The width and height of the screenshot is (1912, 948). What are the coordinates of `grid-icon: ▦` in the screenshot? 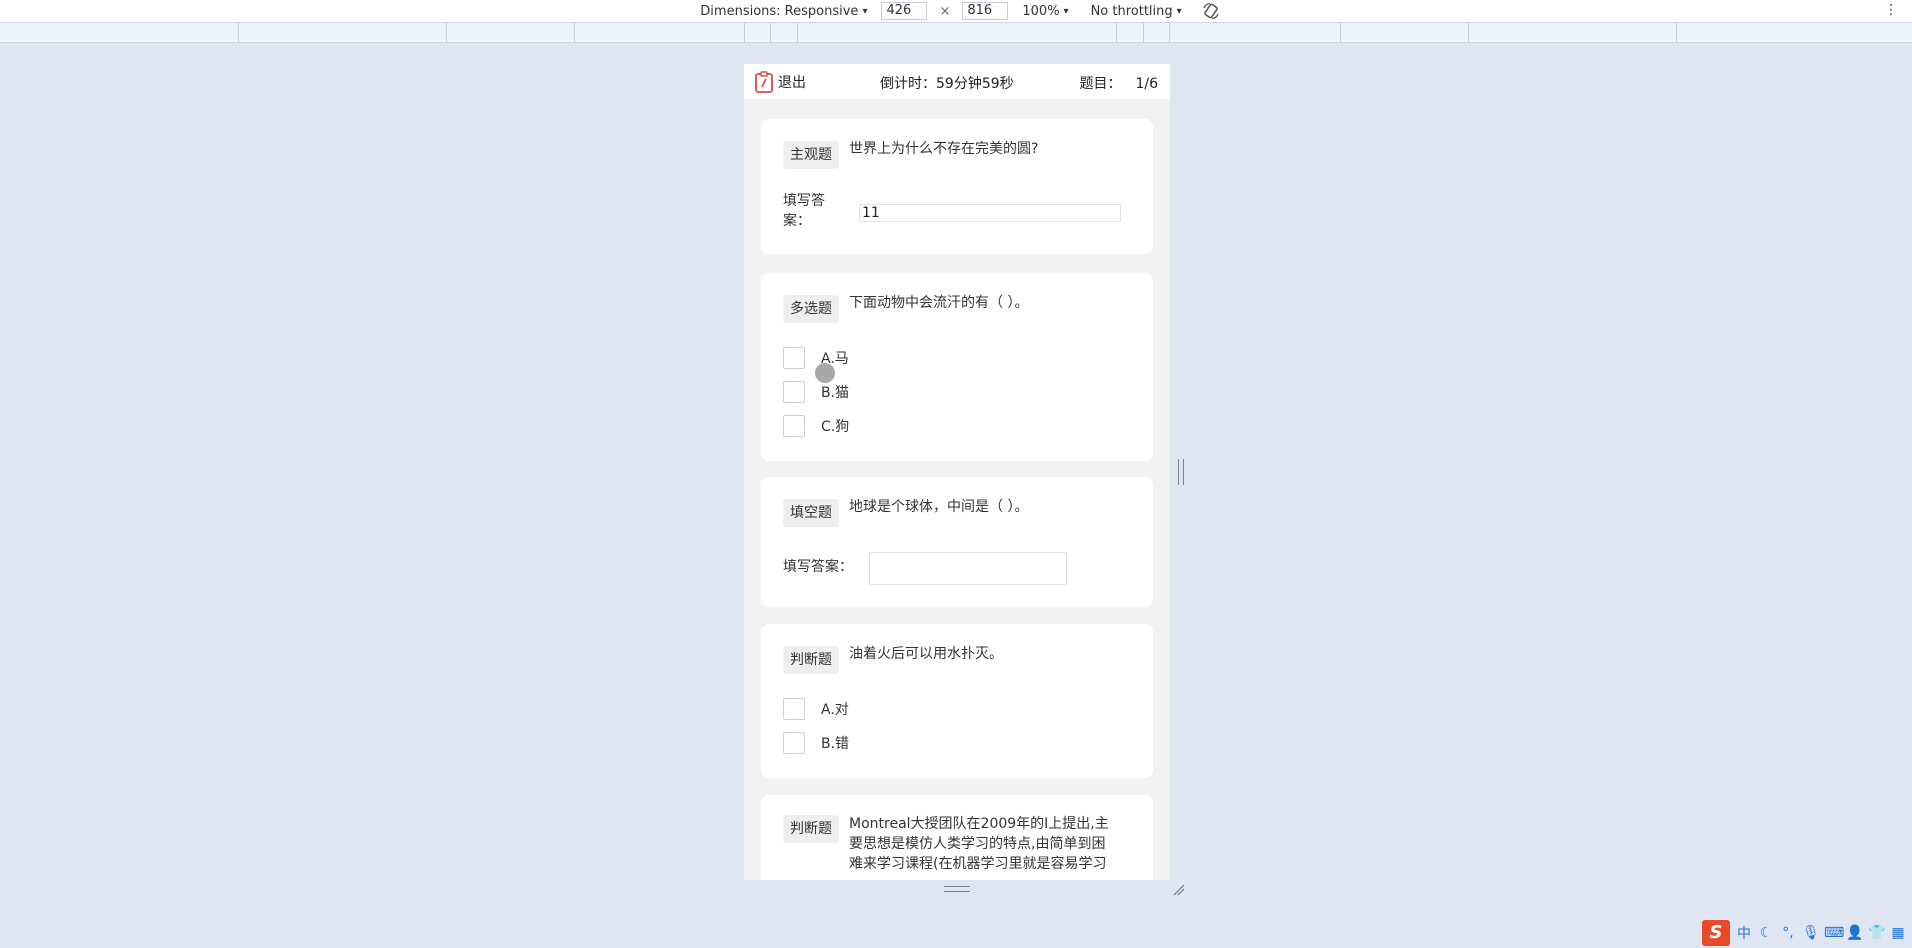 It's located at (1898, 933).